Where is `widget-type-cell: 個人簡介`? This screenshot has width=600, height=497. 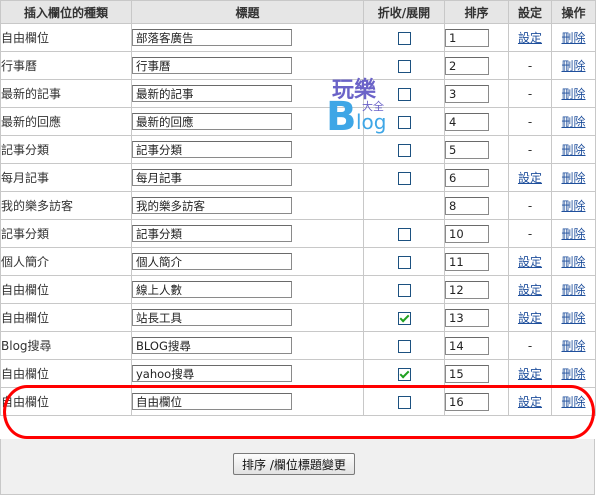 widget-type-cell: 個人簡介 is located at coordinates (66, 261).